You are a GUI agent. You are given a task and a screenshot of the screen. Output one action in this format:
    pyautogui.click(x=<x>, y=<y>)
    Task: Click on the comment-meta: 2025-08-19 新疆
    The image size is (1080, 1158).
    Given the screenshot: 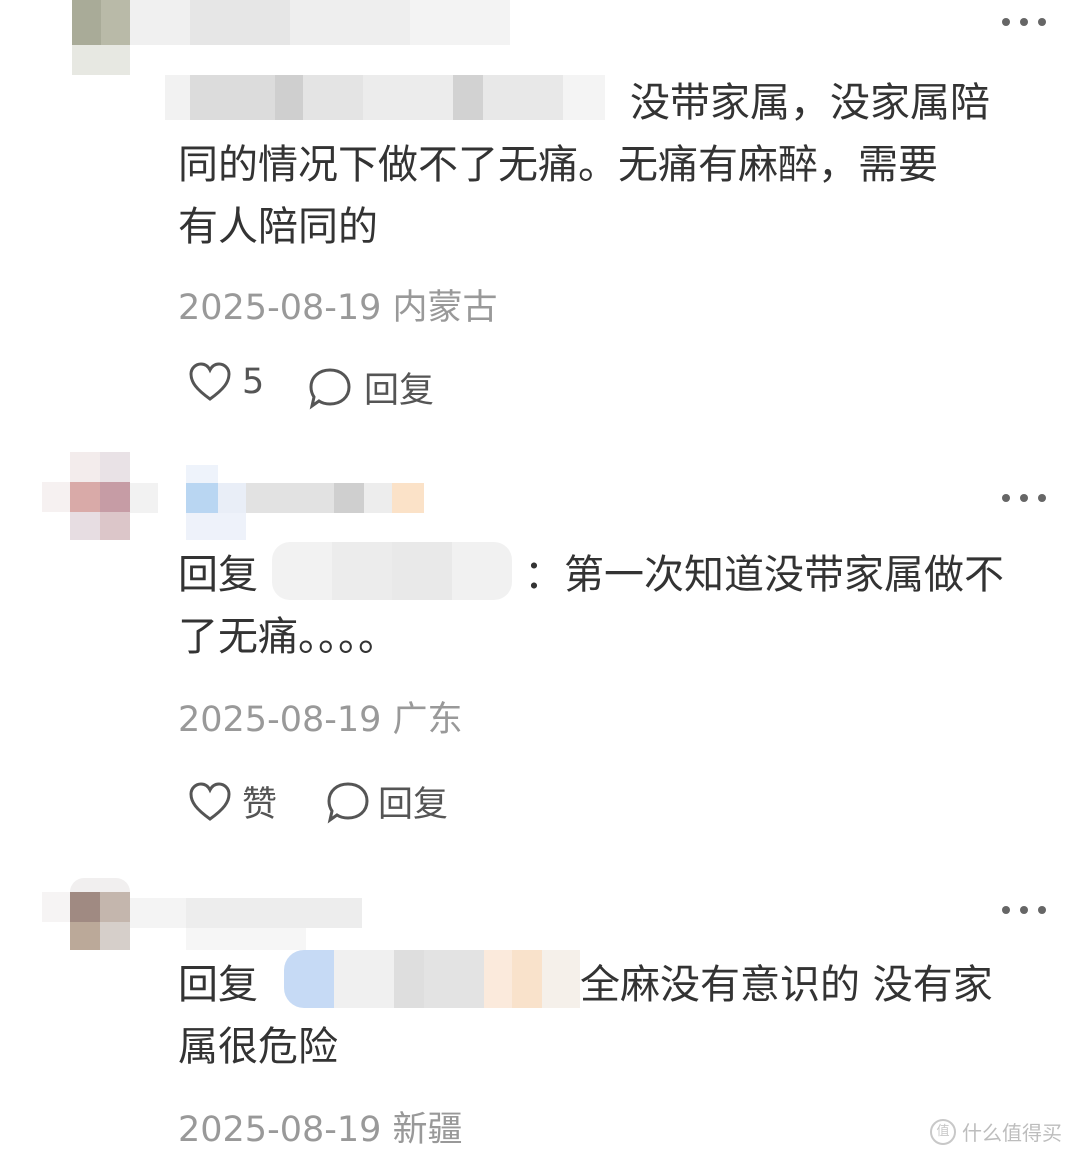 What is the action you would take?
    pyautogui.click(x=320, y=1130)
    